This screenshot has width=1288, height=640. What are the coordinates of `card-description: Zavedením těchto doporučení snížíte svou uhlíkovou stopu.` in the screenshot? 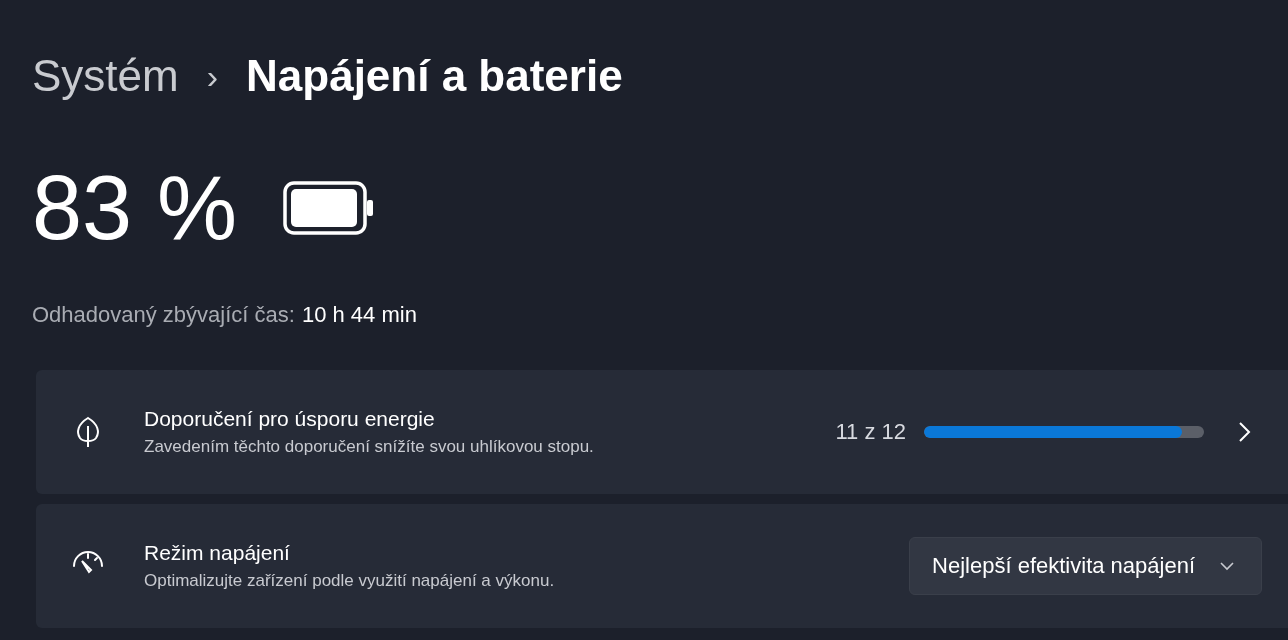 It's located at (369, 447).